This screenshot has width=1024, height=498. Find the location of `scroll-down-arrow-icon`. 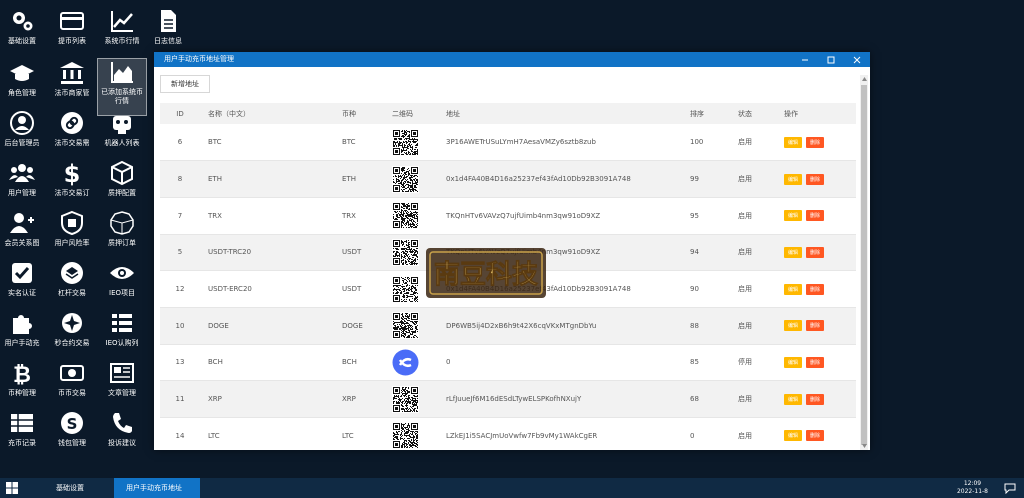

scroll-down-arrow-icon is located at coordinates (864, 446).